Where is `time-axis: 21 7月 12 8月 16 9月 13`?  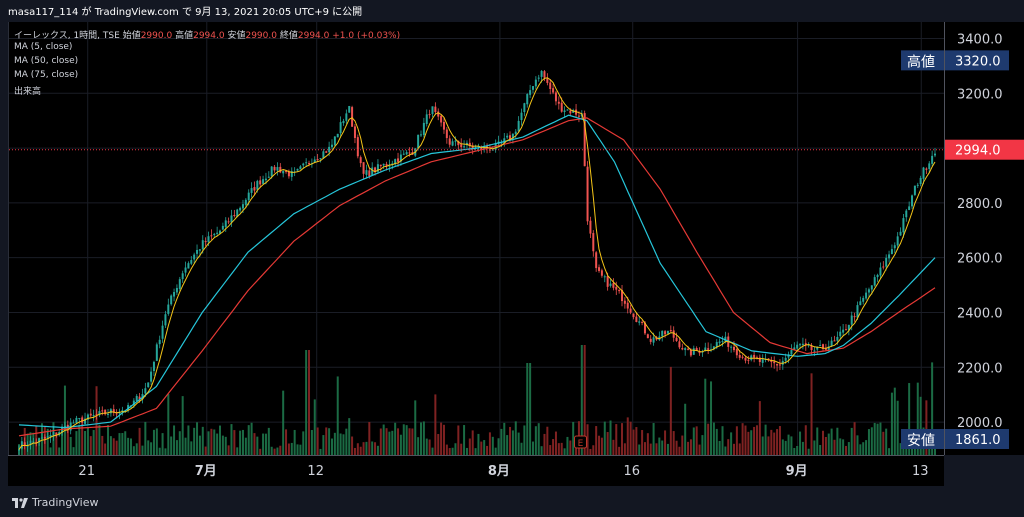 time-axis: 21 7月 12 8月 16 9月 13 is located at coordinates (476, 470).